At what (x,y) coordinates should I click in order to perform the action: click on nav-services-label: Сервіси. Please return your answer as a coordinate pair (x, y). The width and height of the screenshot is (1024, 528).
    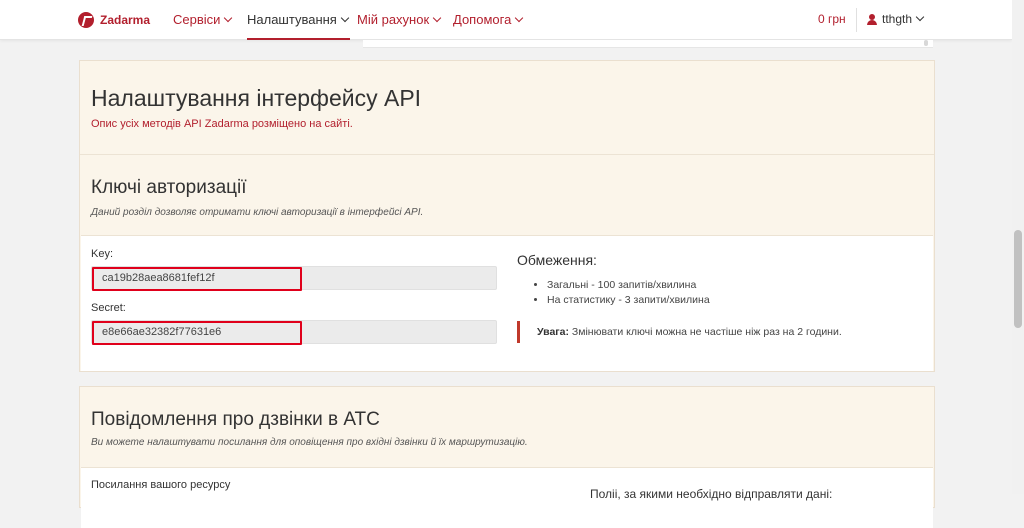
    Looking at the image, I should click on (197, 19).